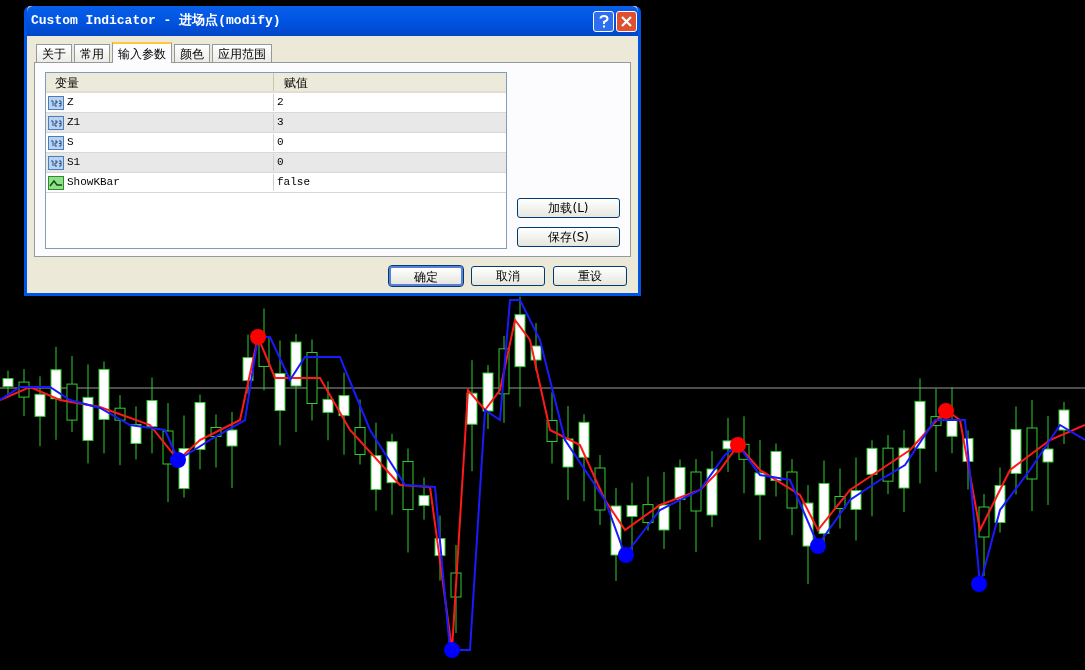 The height and width of the screenshot is (670, 1085). What do you see at coordinates (626, 21) in the screenshot?
I see `close-icon` at bounding box center [626, 21].